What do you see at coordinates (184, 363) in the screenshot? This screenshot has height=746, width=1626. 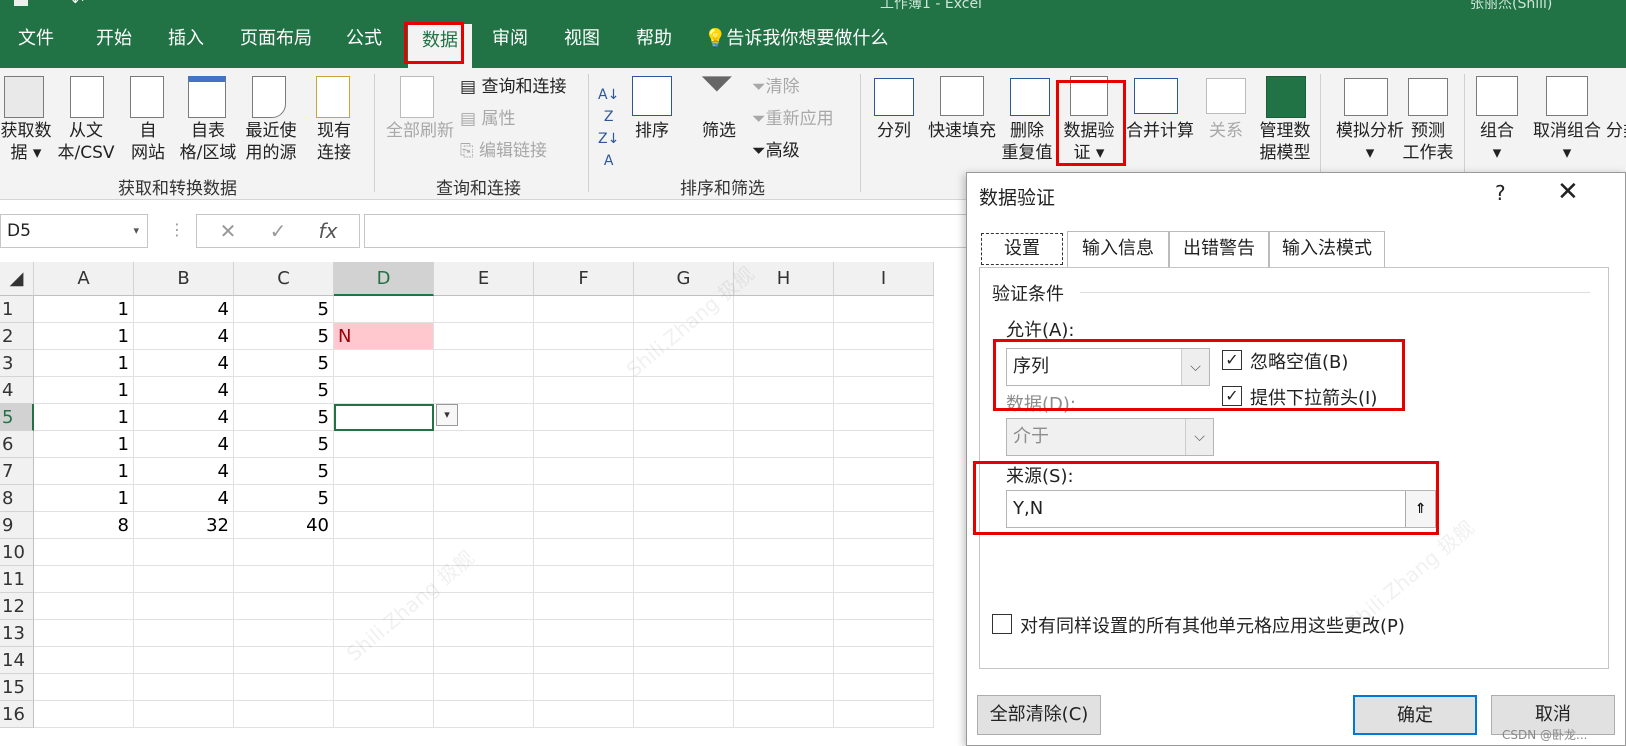 I see `cell-b3: 4` at bounding box center [184, 363].